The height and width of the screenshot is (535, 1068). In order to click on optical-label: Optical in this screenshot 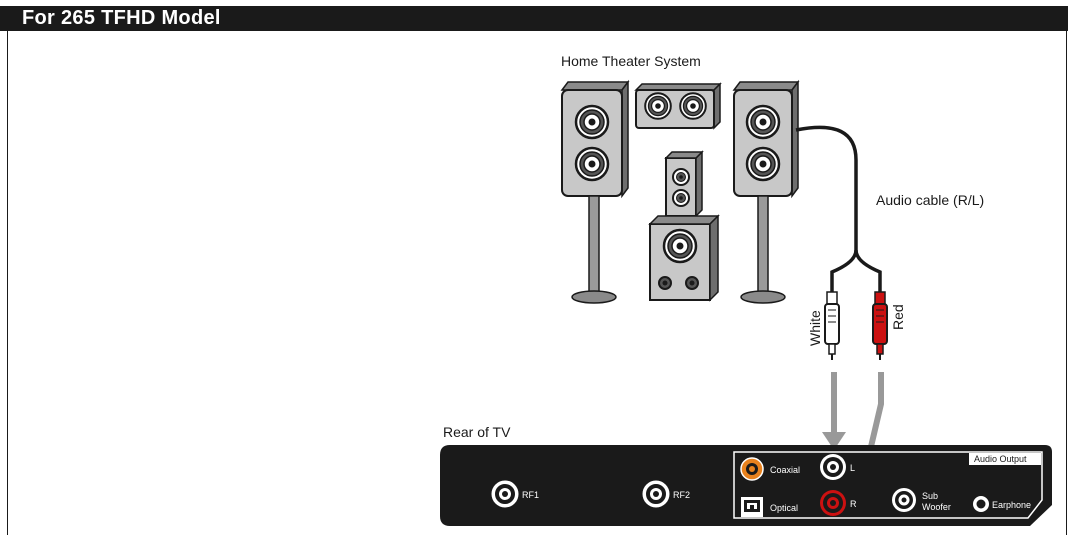, I will do `click(784, 508)`.